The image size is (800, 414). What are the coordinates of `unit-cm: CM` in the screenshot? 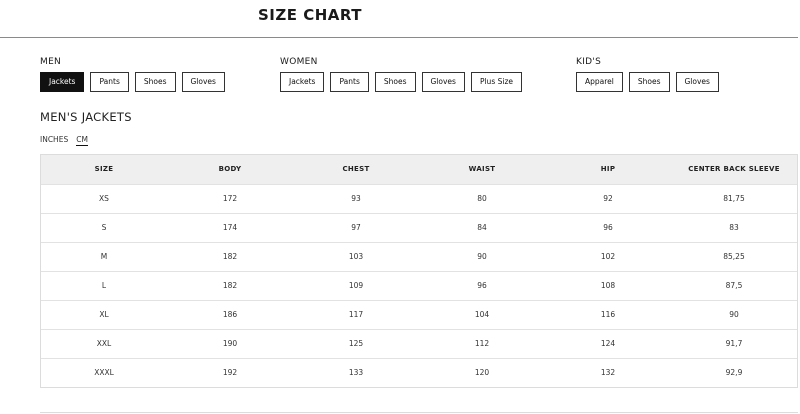 It's located at (82, 140).